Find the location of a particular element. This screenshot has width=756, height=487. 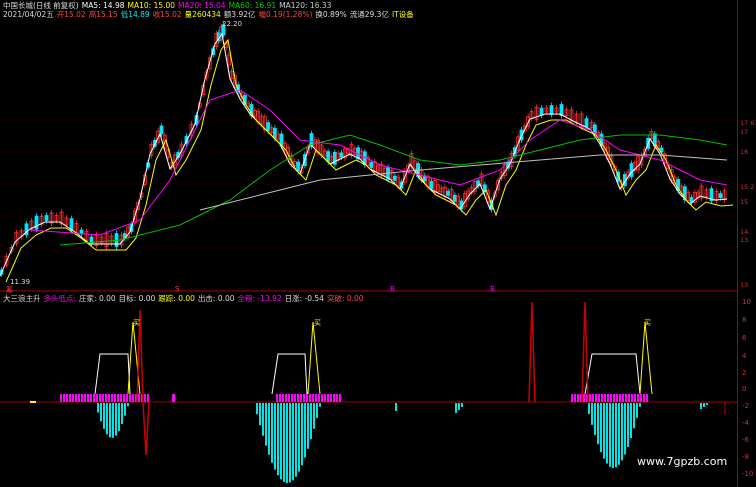

sell-marker: S is located at coordinates (177, 289).